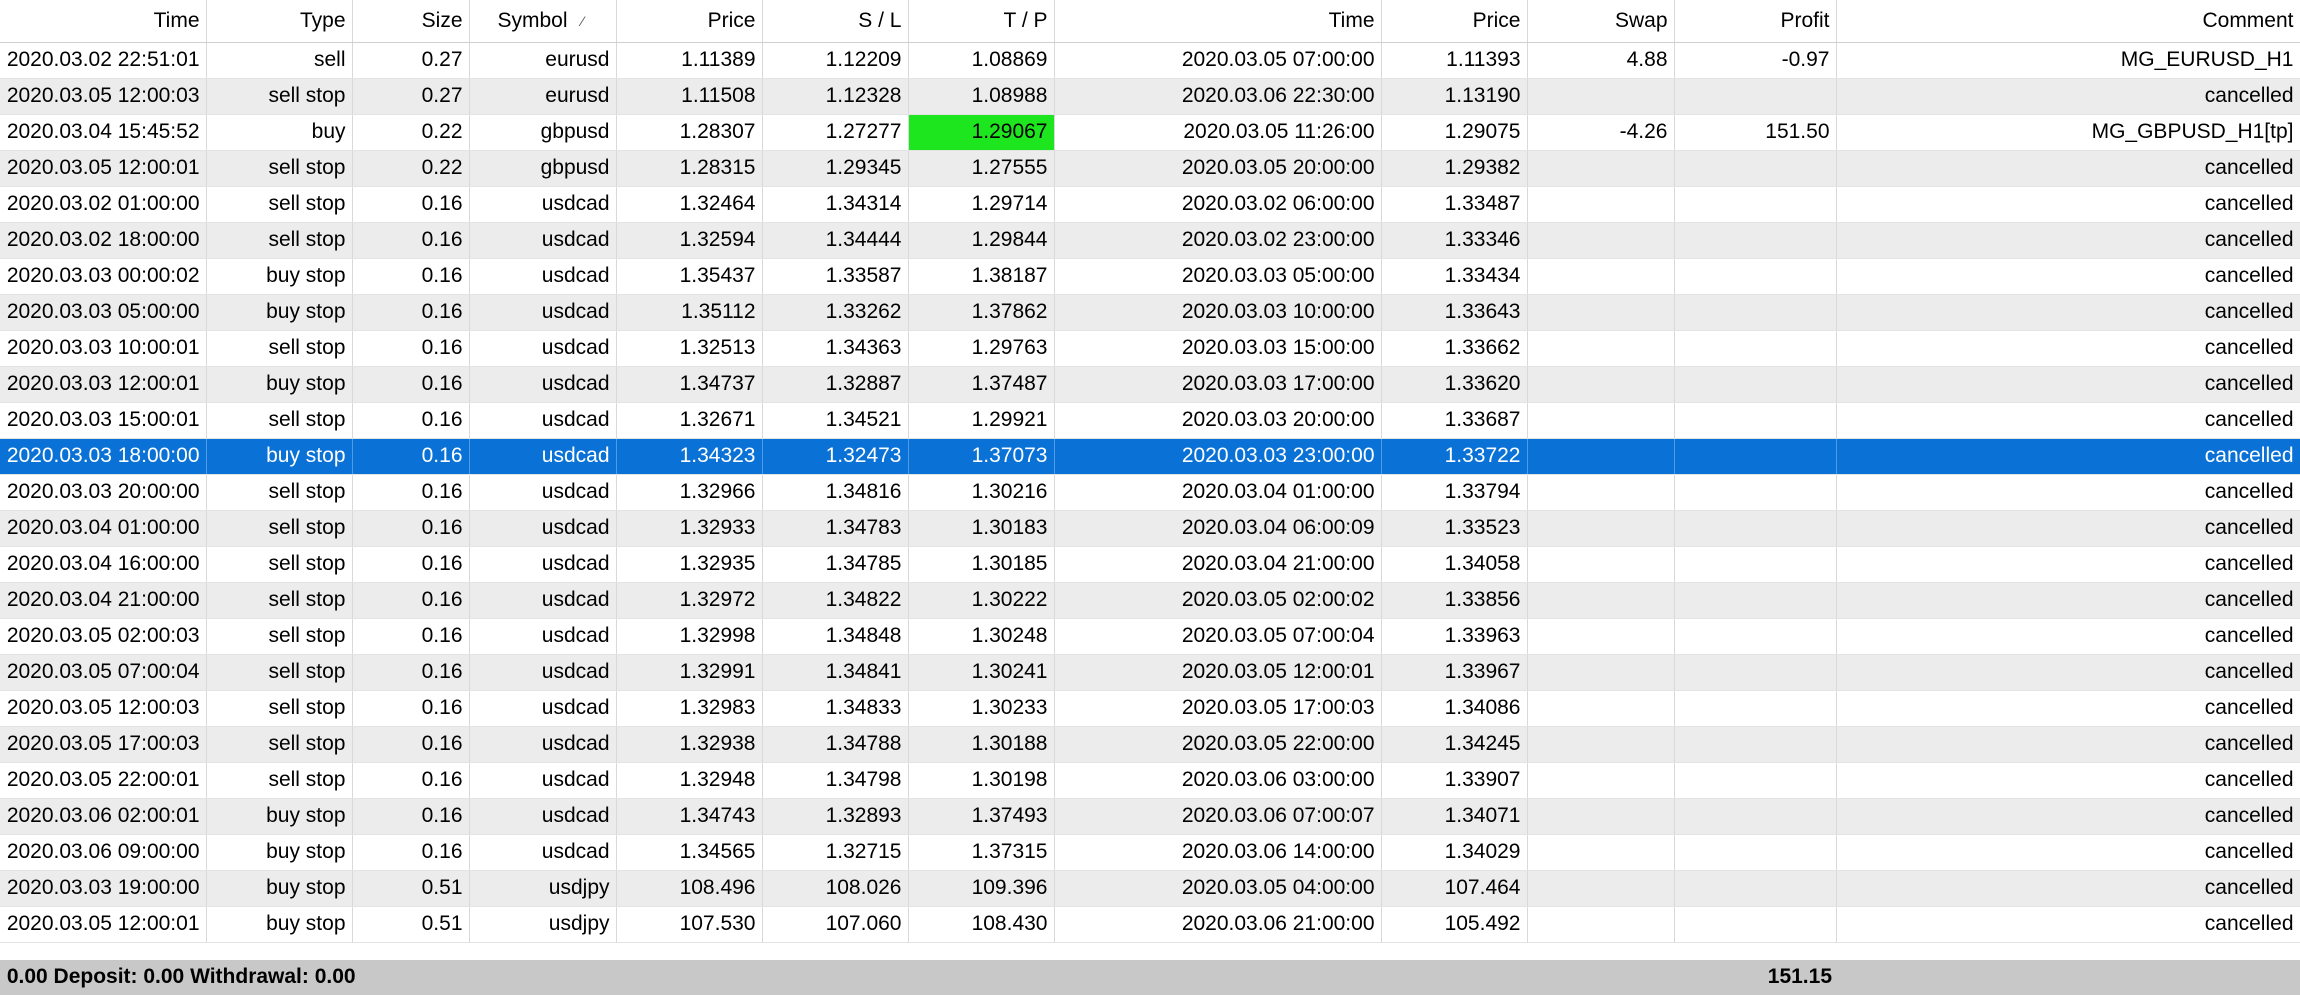  I want to click on cell-close-price: 1.33687, so click(1454, 420).